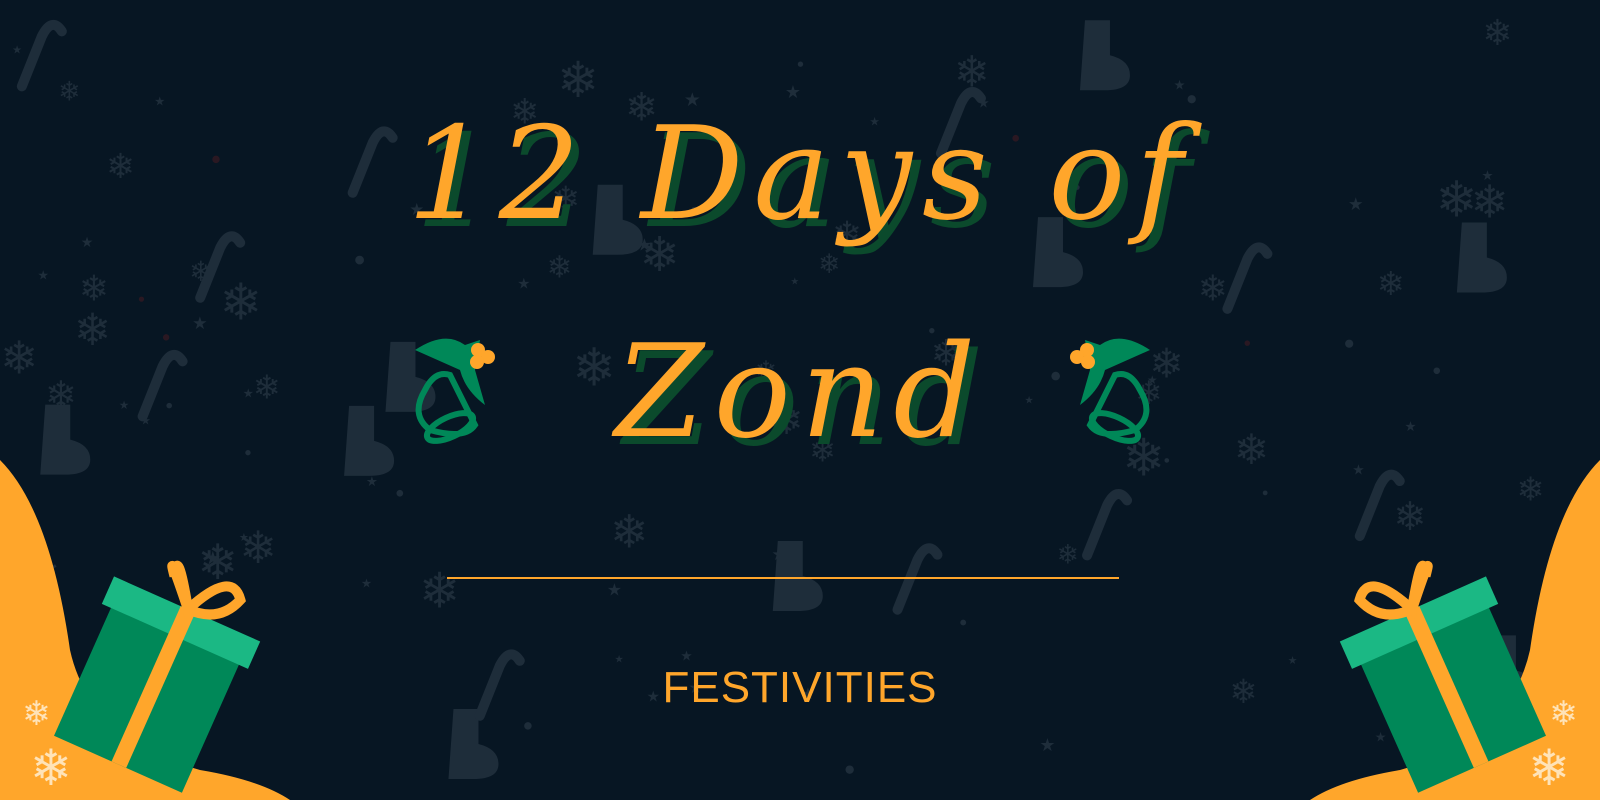  I want to click on gift-corner-left: ❄ ❄, so click(145, 630).